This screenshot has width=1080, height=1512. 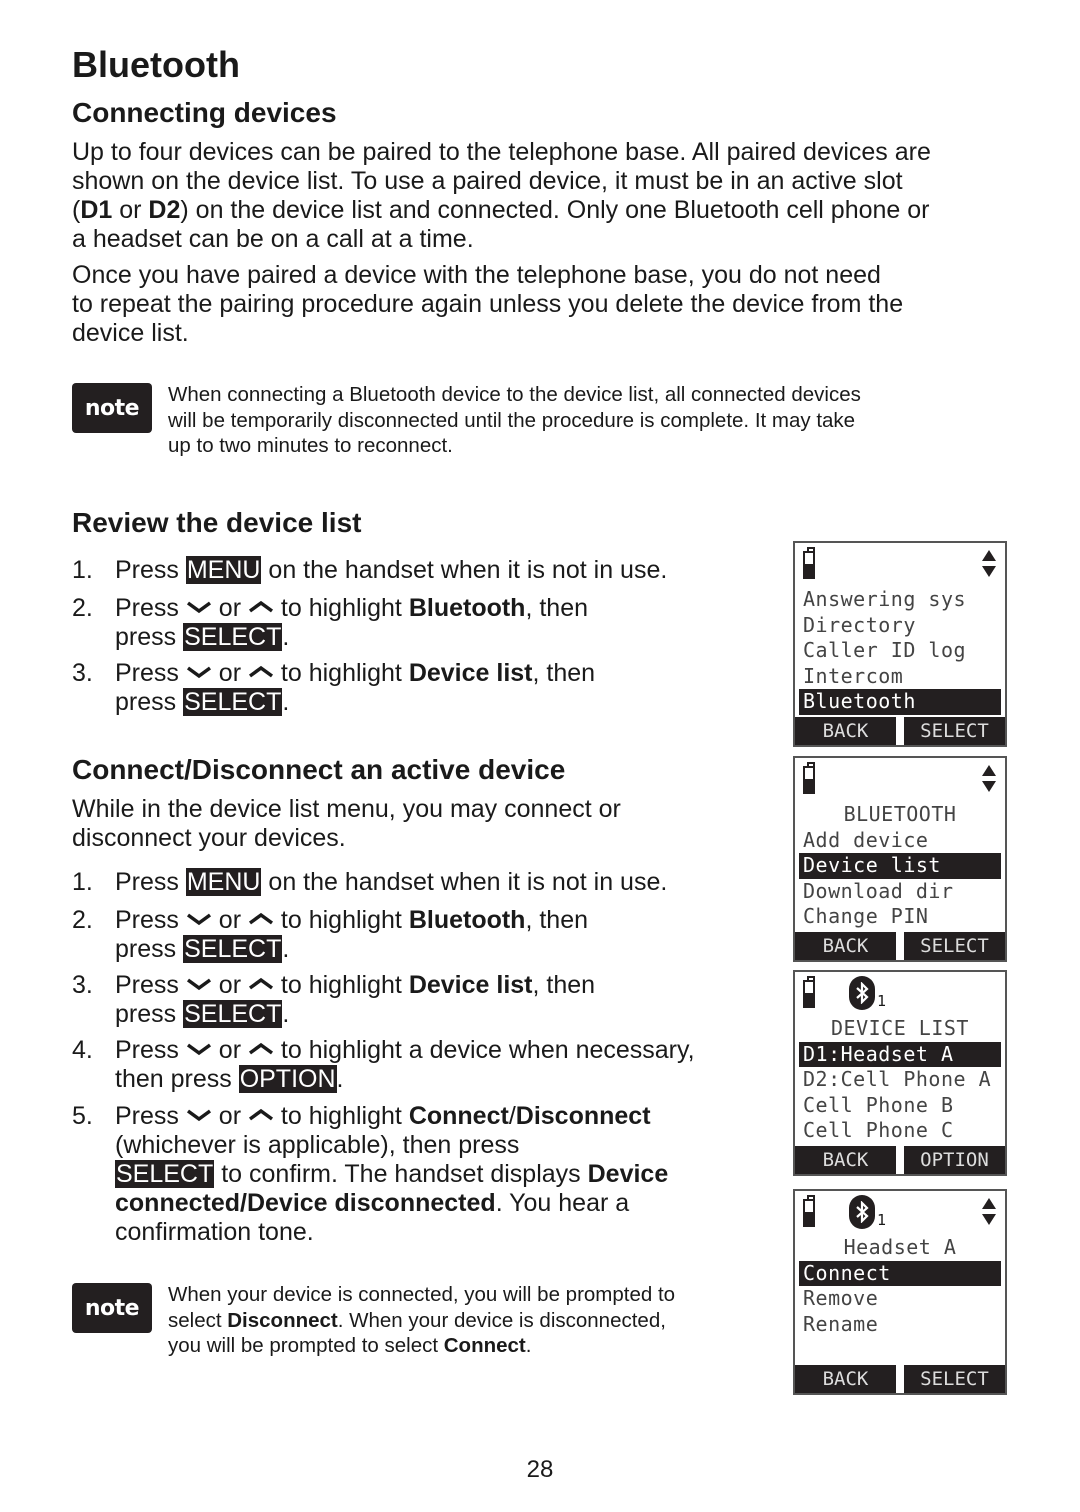 I want to click on text: select, so click(x=198, y=1320).